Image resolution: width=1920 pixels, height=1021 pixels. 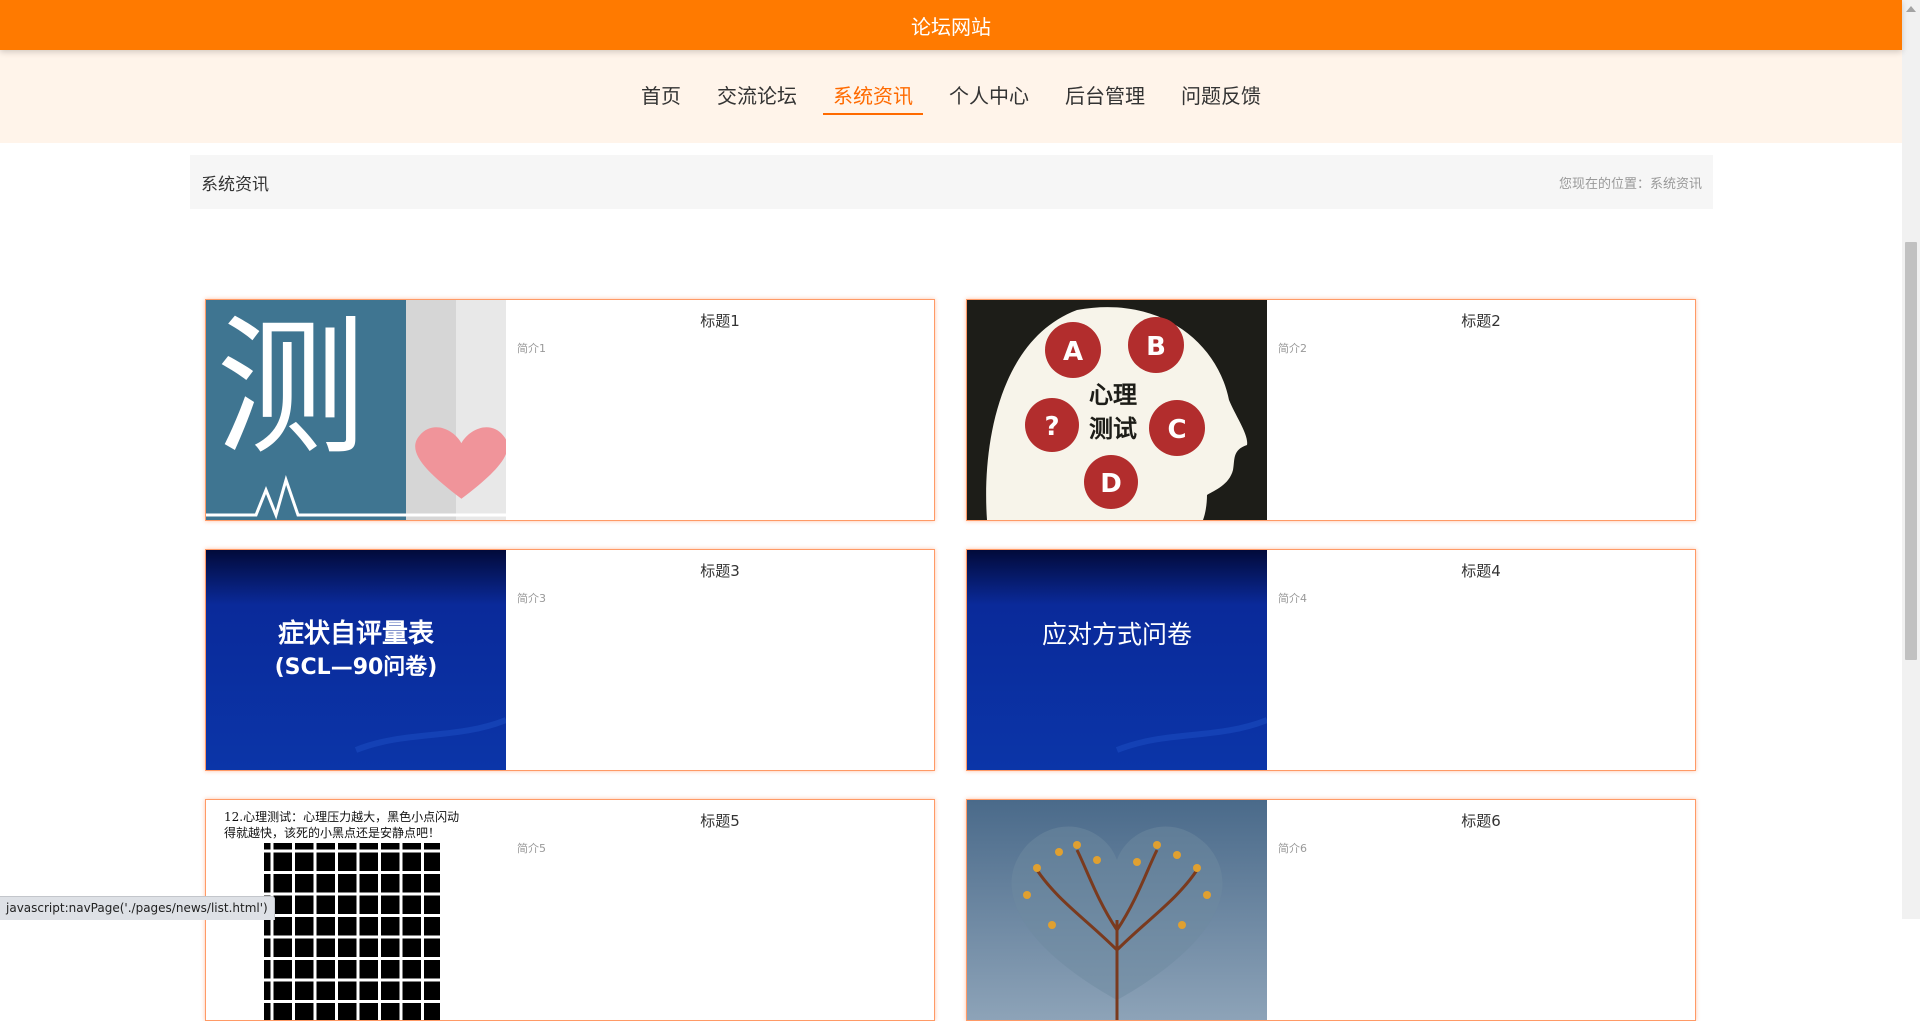 What do you see at coordinates (661, 81) in the screenshot?
I see `nav-home: 首页` at bounding box center [661, 81].